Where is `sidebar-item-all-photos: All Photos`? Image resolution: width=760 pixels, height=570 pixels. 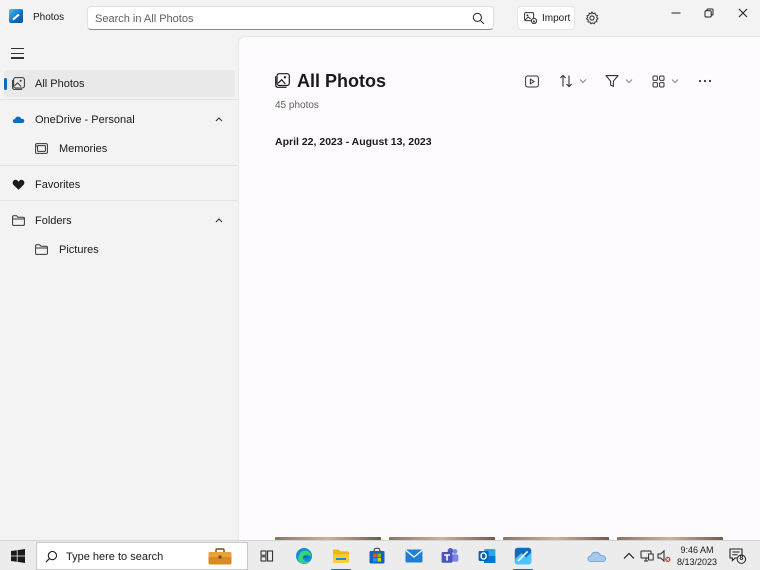 sidebar-item-all-photos: All Photos is located at coordinates (119, 83).